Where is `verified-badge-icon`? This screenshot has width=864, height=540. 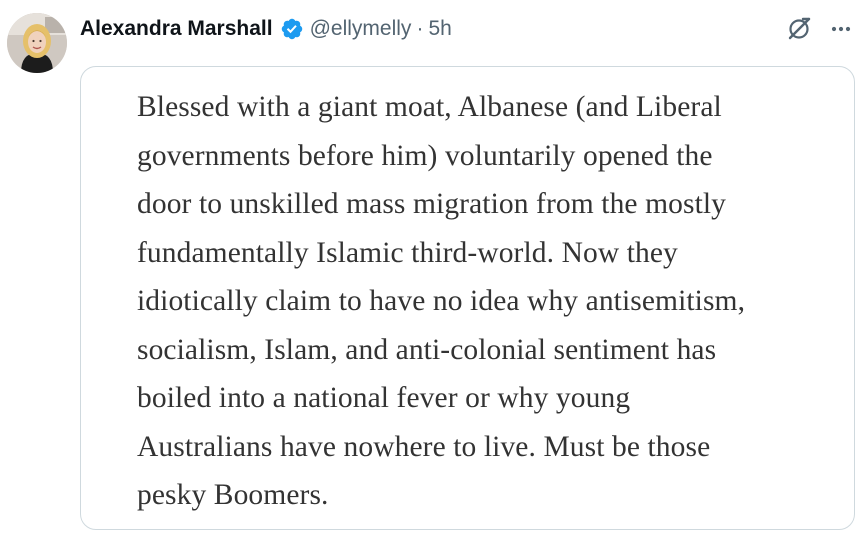 verified-badge-icon is located at coordinates (292, 29).